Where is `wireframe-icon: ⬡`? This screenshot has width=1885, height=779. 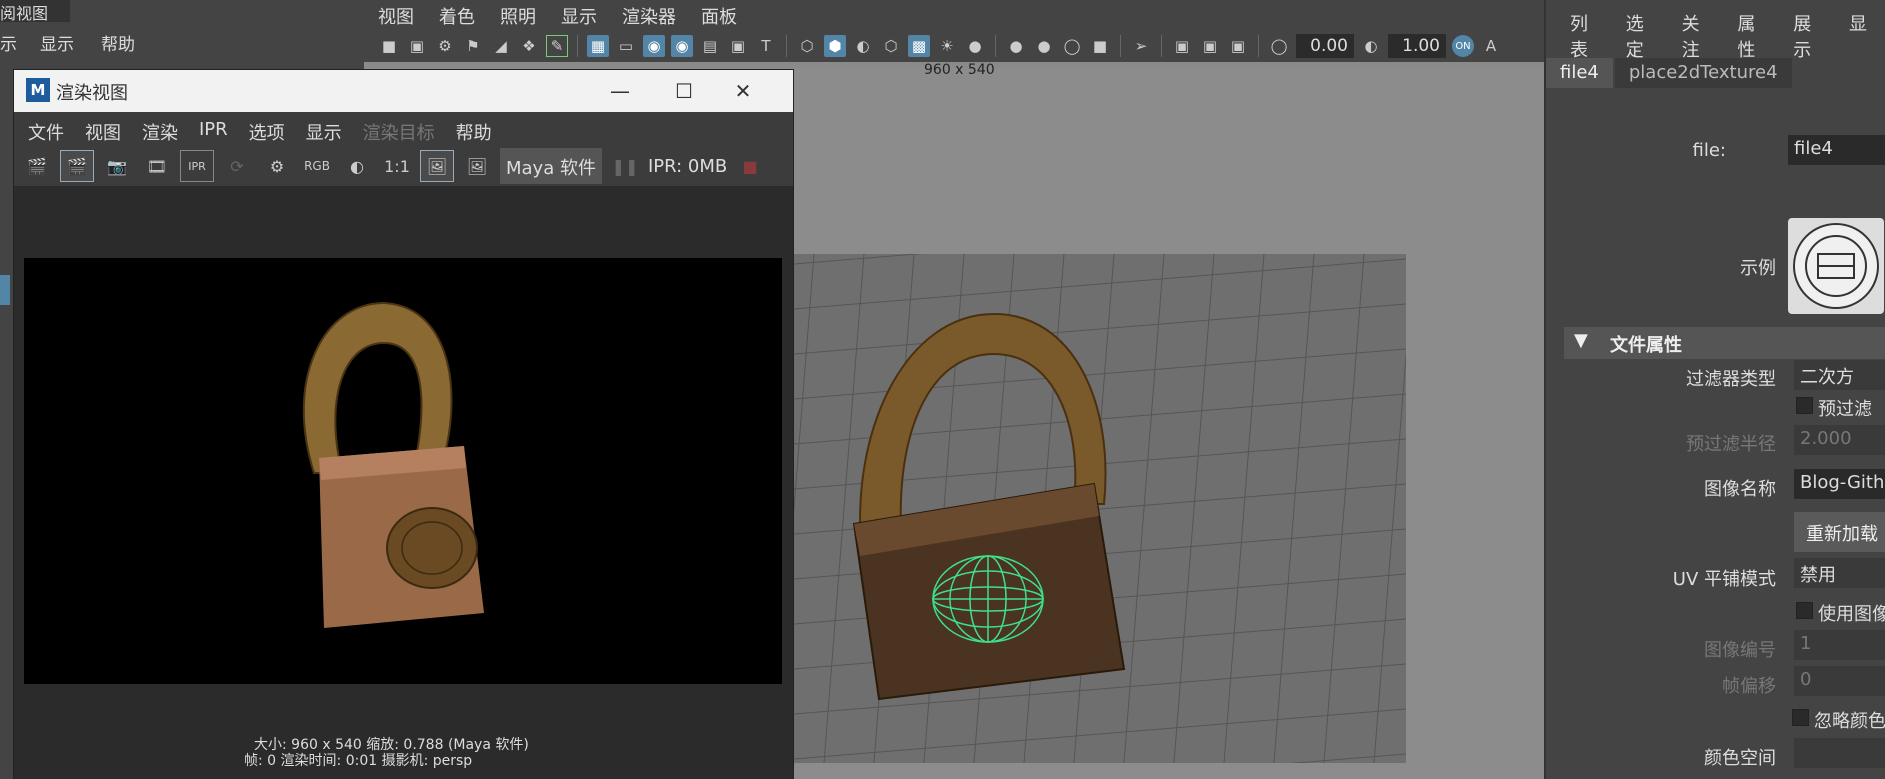
wireframe-icon: ⬡ is located at coordinates (807, 46).